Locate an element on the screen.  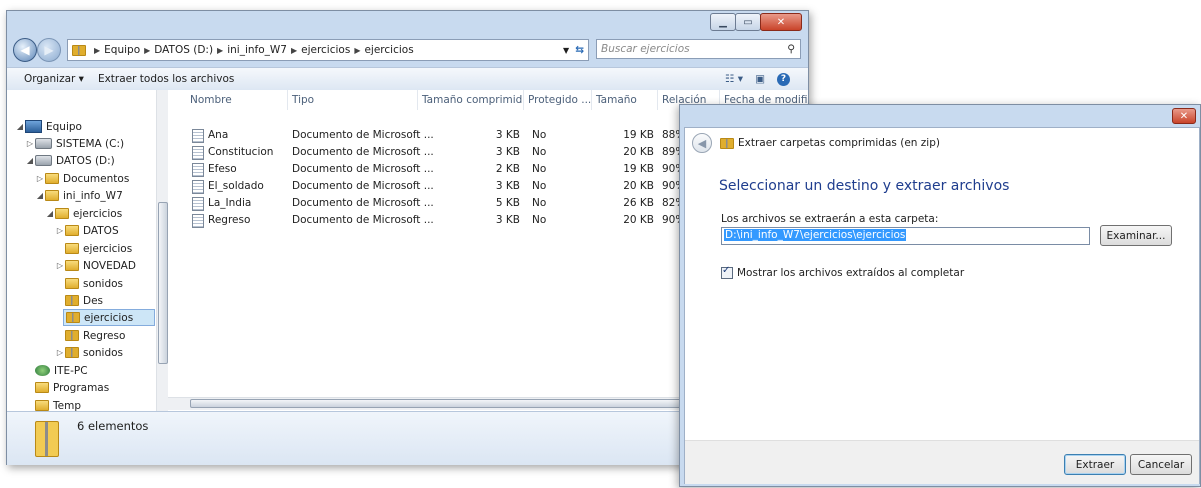
extract-button: Extraer is located at coordinates (1095, 464).